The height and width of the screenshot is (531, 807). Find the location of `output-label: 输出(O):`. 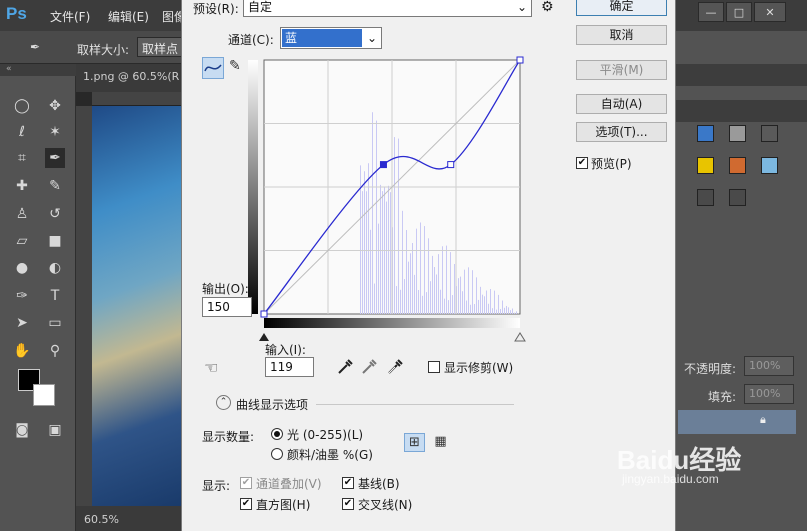

output-label: 输出(O): is located at coordinates (225, 289).